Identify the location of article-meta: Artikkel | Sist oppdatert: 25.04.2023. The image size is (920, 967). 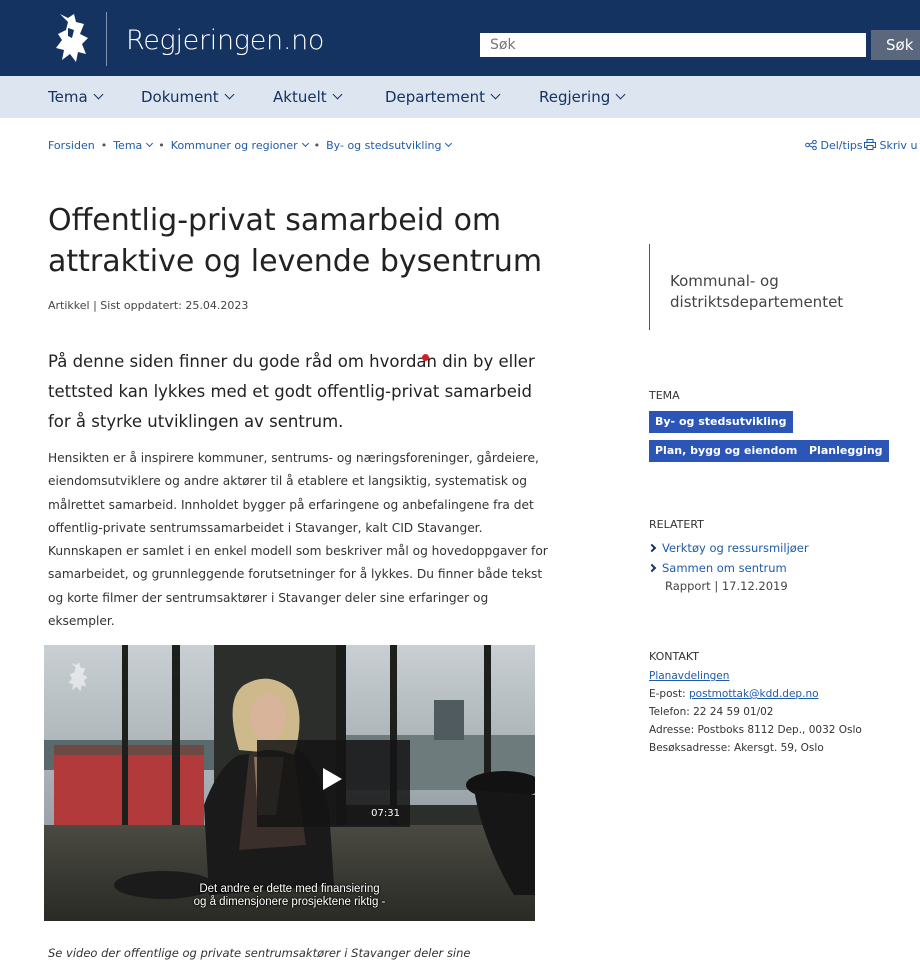
(148, 305).